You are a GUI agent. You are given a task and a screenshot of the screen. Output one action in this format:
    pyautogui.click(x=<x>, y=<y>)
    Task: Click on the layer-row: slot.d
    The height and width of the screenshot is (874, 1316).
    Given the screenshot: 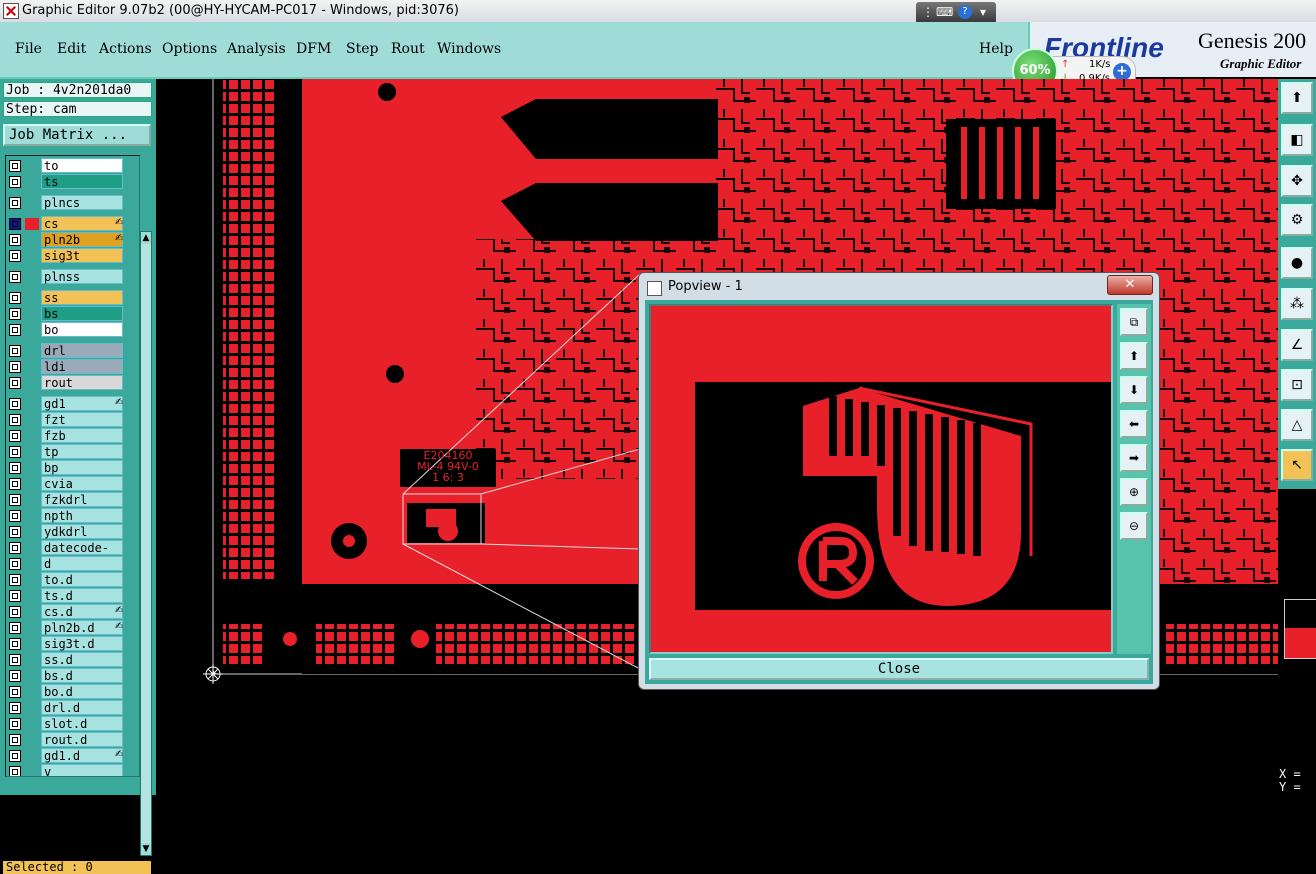 What is the action you would take?
    pyautogui.click(x=72, y=724)
    